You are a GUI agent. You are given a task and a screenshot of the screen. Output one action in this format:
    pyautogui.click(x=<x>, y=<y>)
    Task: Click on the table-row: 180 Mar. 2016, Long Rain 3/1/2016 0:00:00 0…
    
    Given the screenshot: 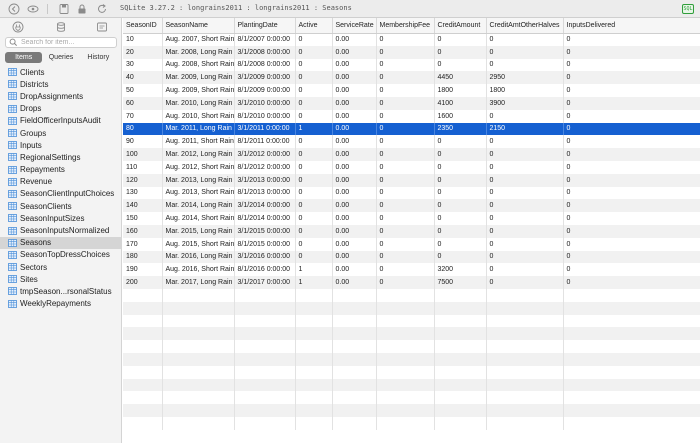 What is the action you would take?
    pyautogui.click(x=411, y=257)
    